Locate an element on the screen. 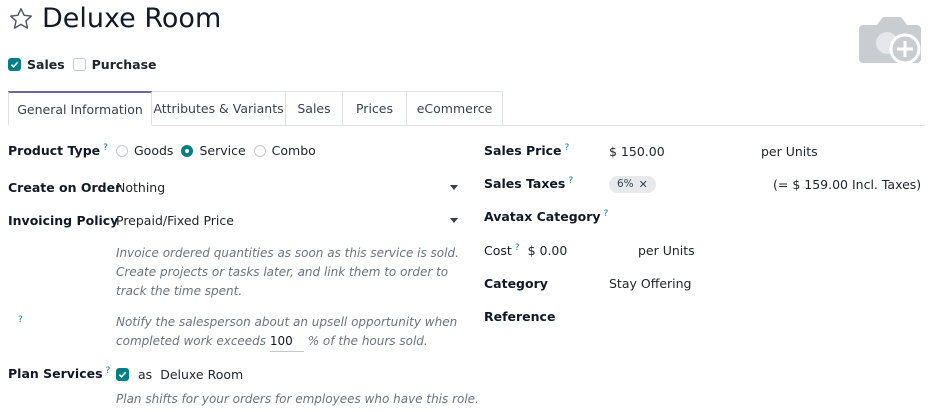 The height and width of the screenshot is (412, 933). incl-taxes-text: (= $ 159.00 Incl. Taxes) is located at coordinates (847, 184).